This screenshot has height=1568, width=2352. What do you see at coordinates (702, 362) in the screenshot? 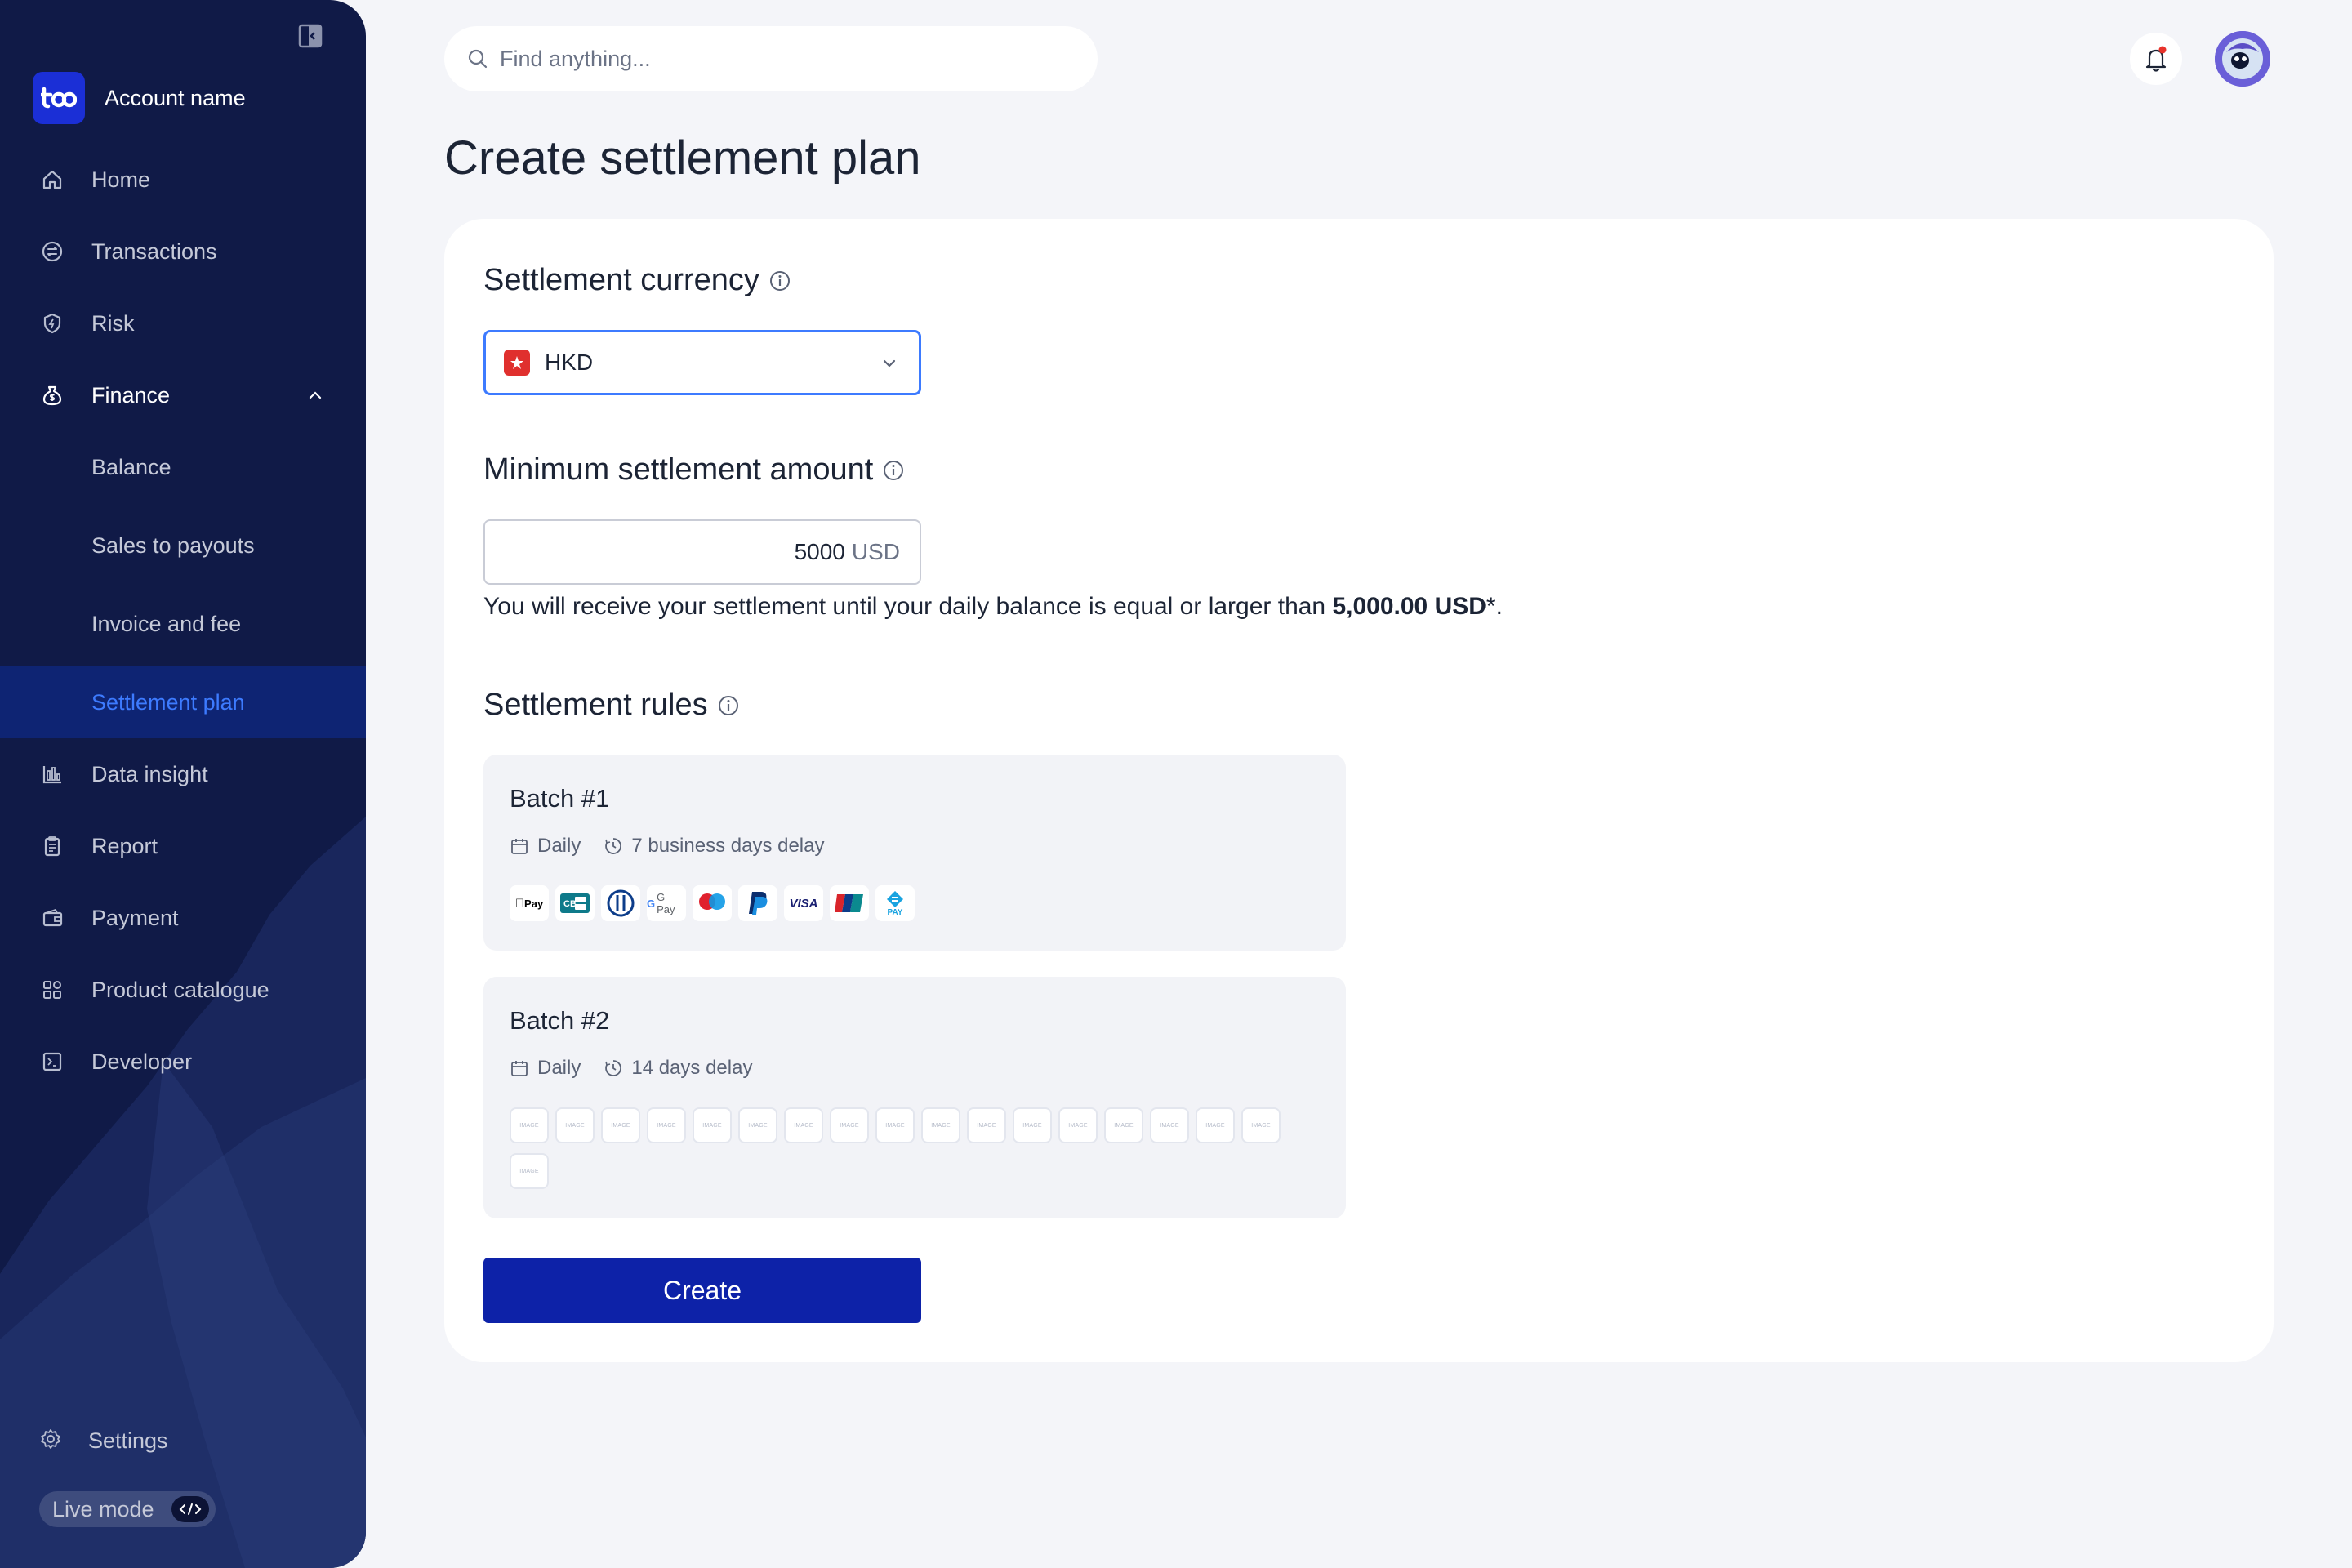
I see `currency-select: HKD` at bounding box center [702, 362].